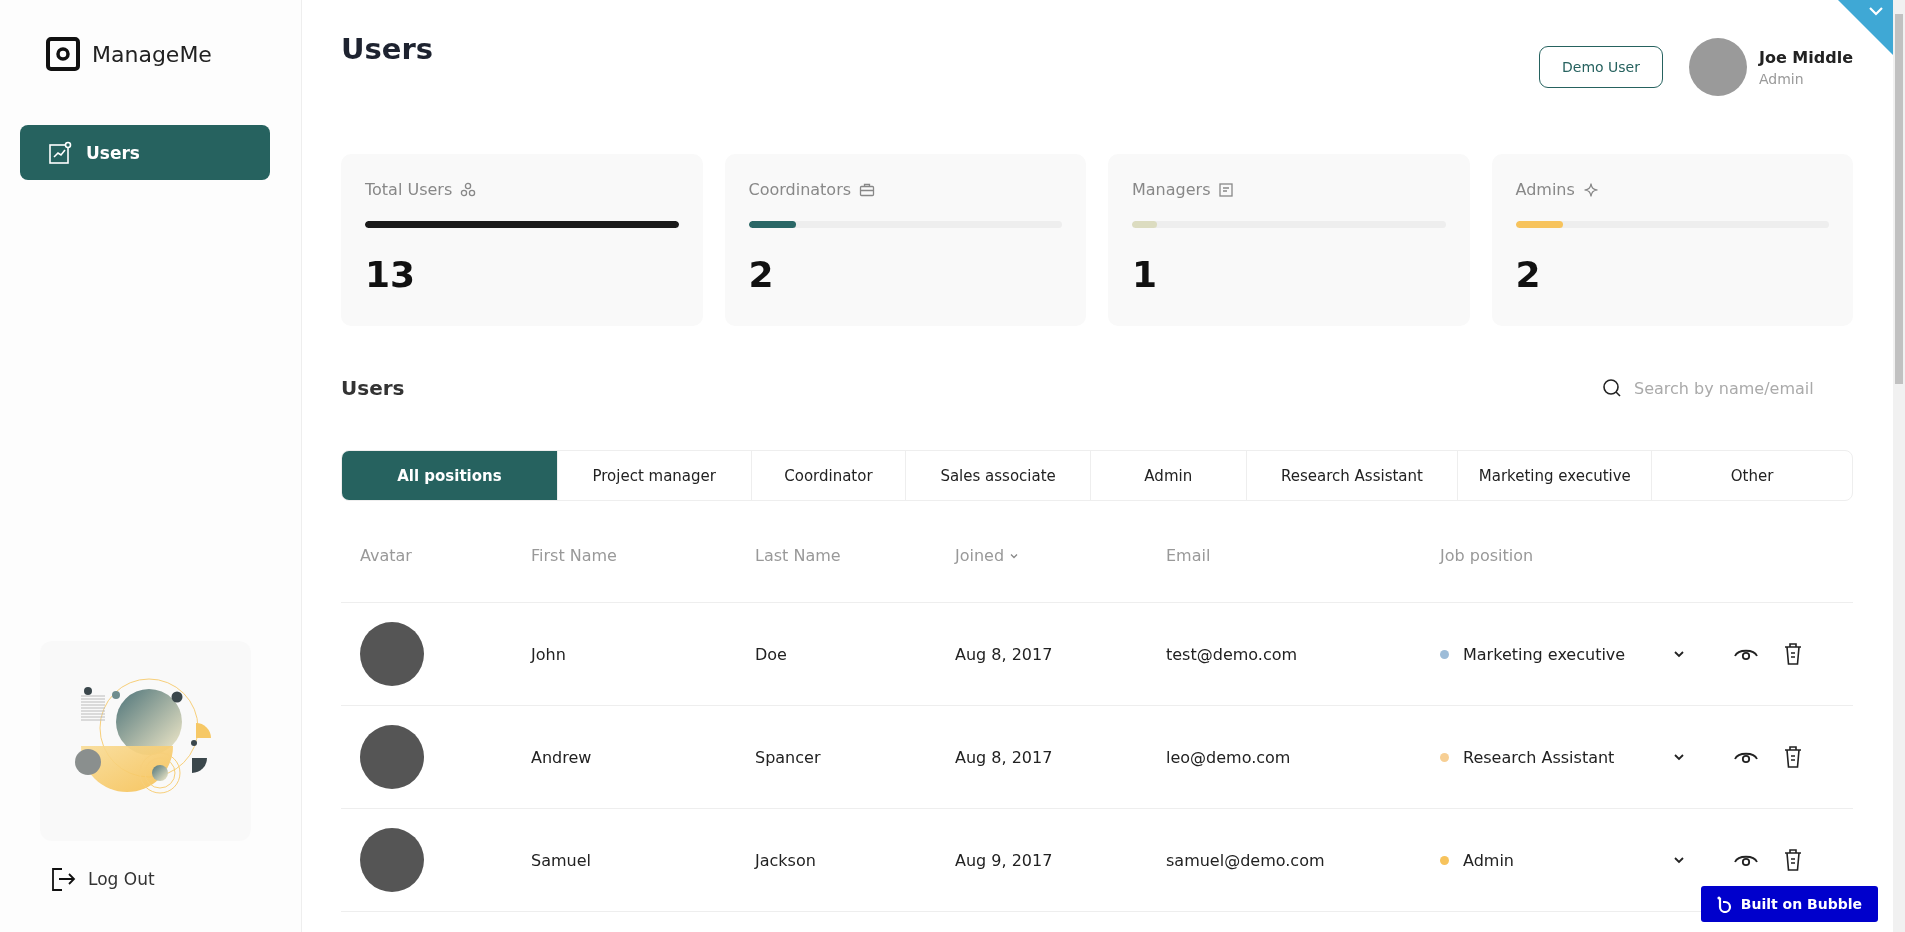 The height and width of the screenshot is (932, 1905). What do you see at coordinates (561, 757) in the screenshot?
I see `table-cell: Andrew` at bounding box center [561, 757].